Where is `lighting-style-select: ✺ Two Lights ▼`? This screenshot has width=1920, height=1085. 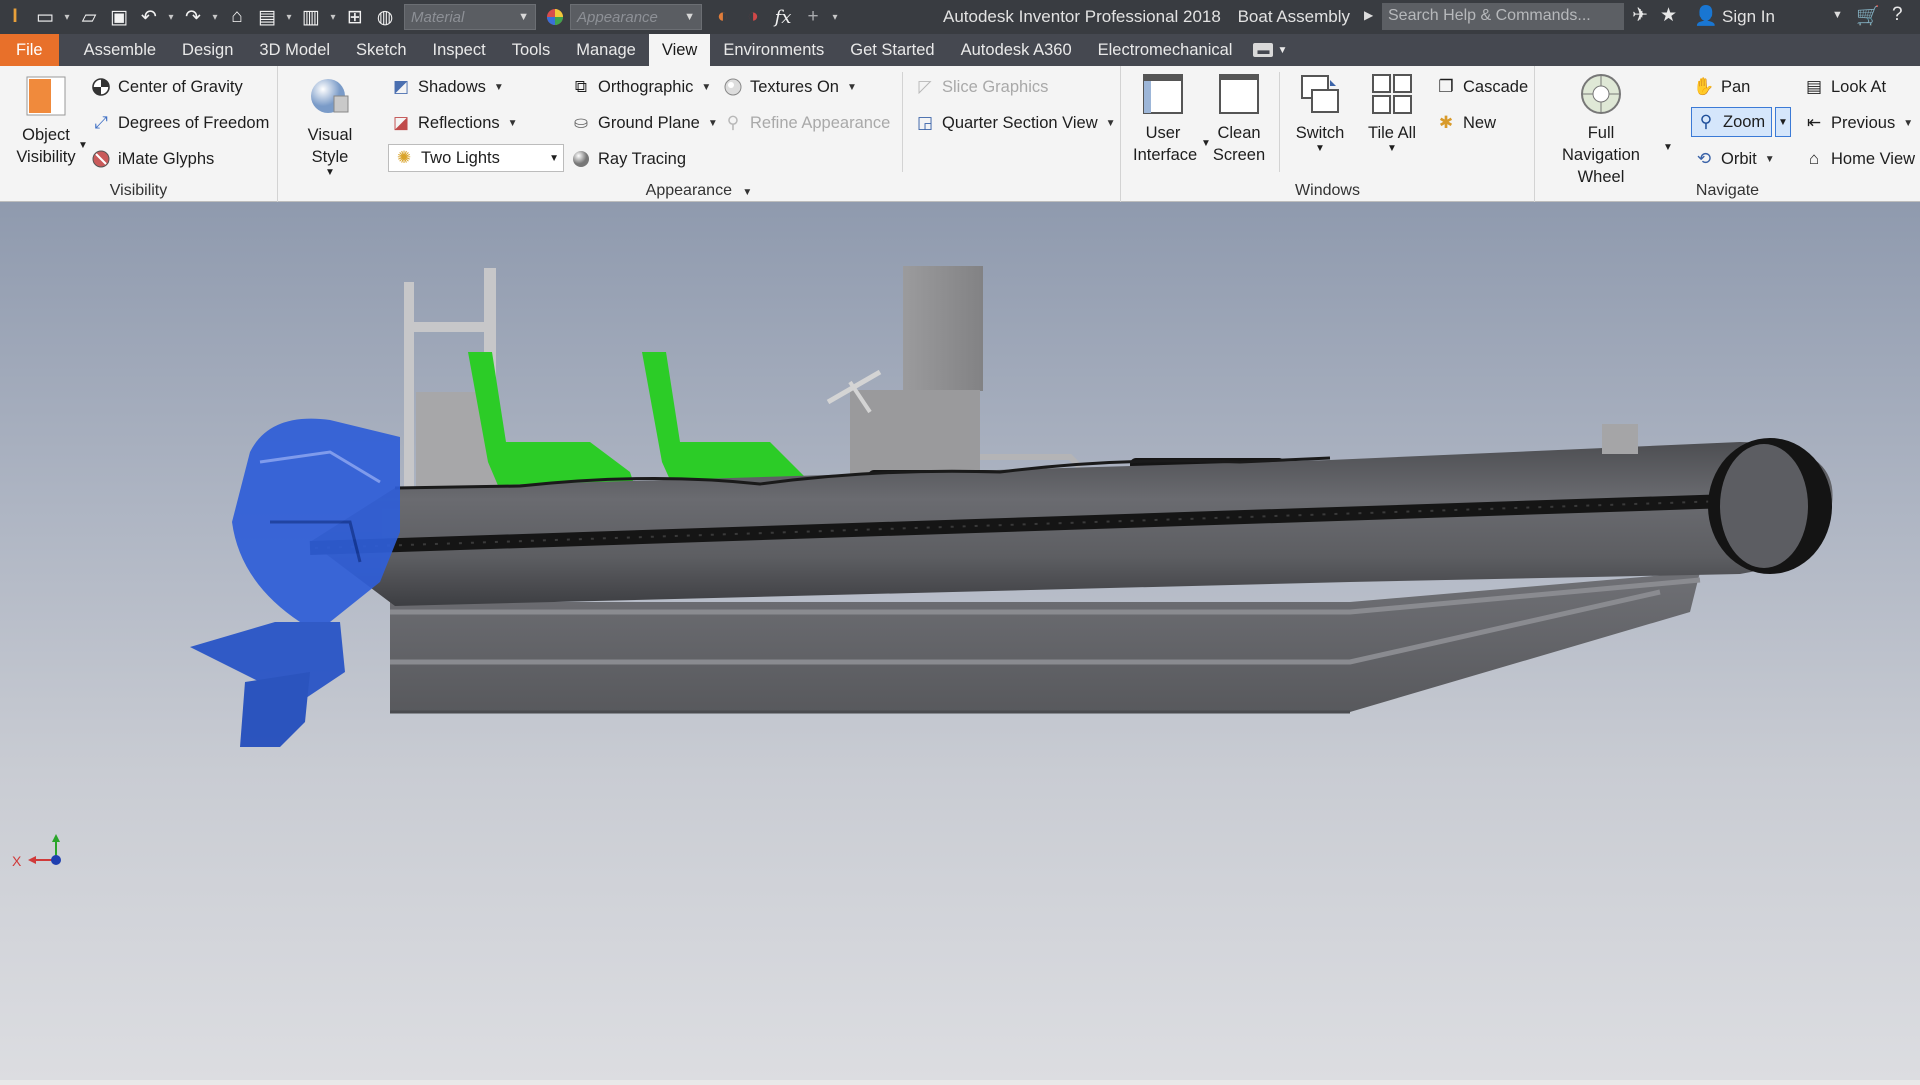 lighting-style-select: ✺ Two Lights ▼ is located at coordinates (476, 158).